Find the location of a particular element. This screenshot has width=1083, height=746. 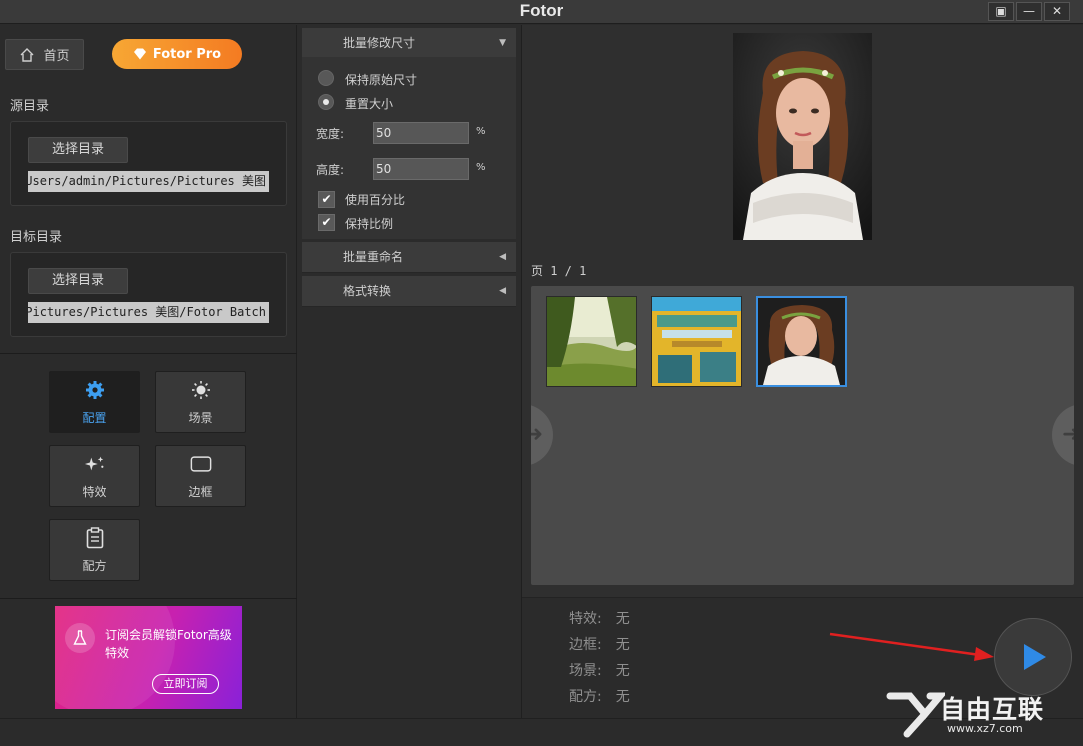

start-batch-button is located at coordinates (1033, 657).